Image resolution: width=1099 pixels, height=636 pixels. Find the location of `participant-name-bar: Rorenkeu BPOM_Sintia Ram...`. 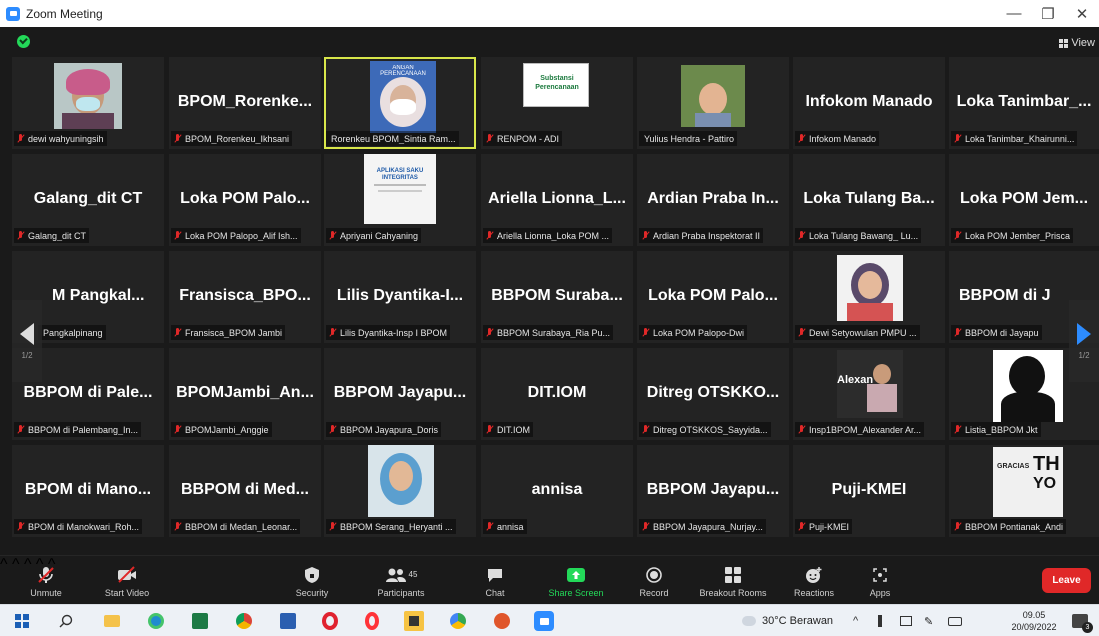

participant-name-bar: Rorenkeu BPOM_Sintia Ram... is located at coordinates (392, 138).